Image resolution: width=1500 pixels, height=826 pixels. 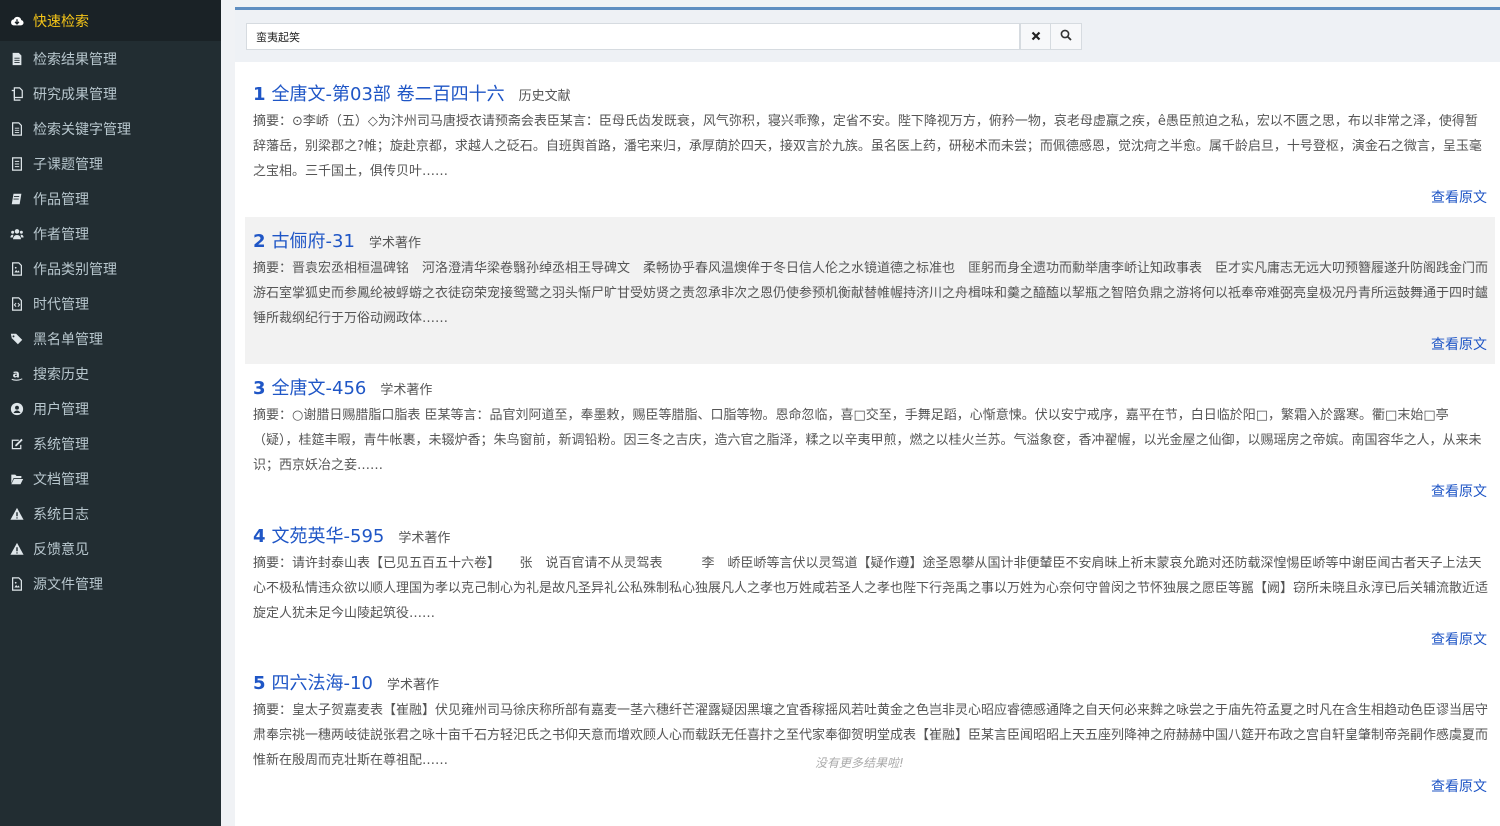 What do you see at coordinates (61, 21) in the screenshot?
I see `sidebar-item-label: 快速检索` at bounding box center [61, 21].